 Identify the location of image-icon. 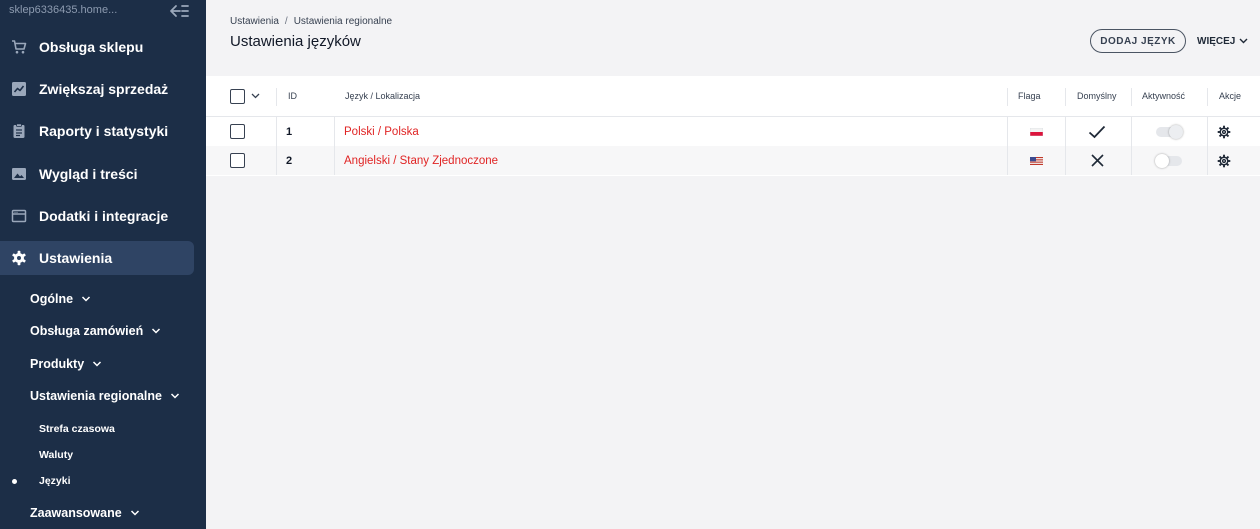
(19, 174).